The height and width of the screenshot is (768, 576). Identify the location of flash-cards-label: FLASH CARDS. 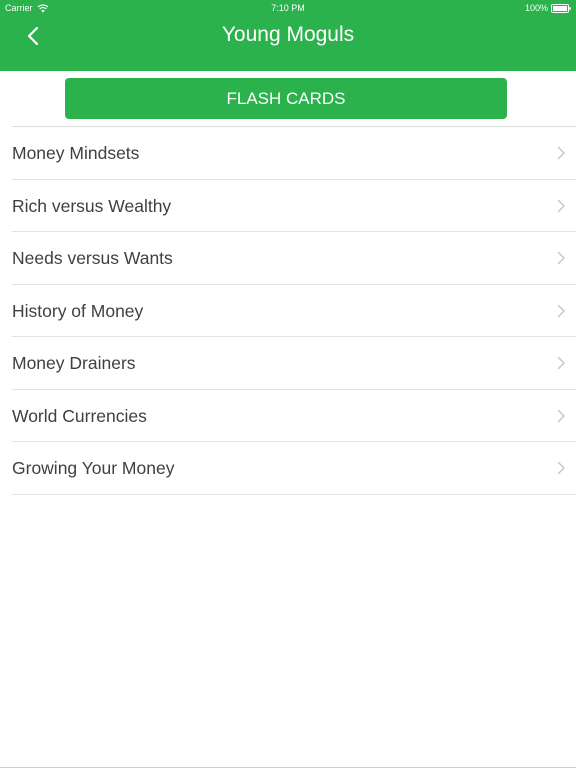
(286, 98).